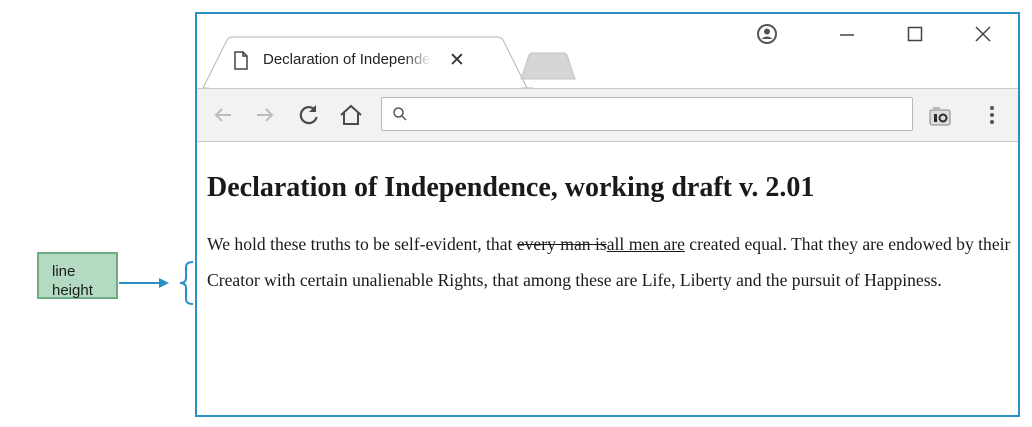  What do you see at coordinates (400, 114) in the screenshot?
I see `search-icon` at bounding box center [400, 114].